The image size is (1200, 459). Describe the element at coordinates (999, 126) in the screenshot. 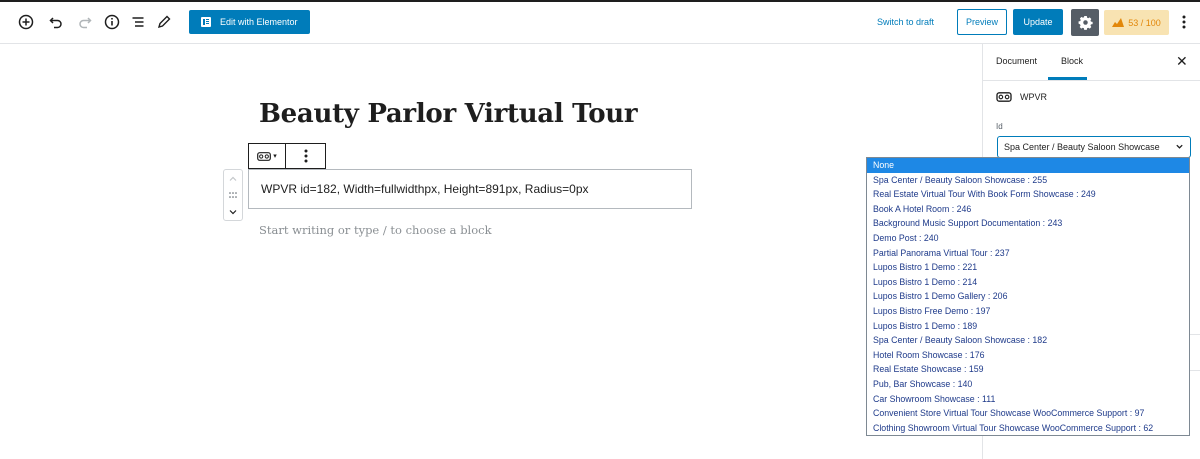

I see `id-field-label: Id` at that location.